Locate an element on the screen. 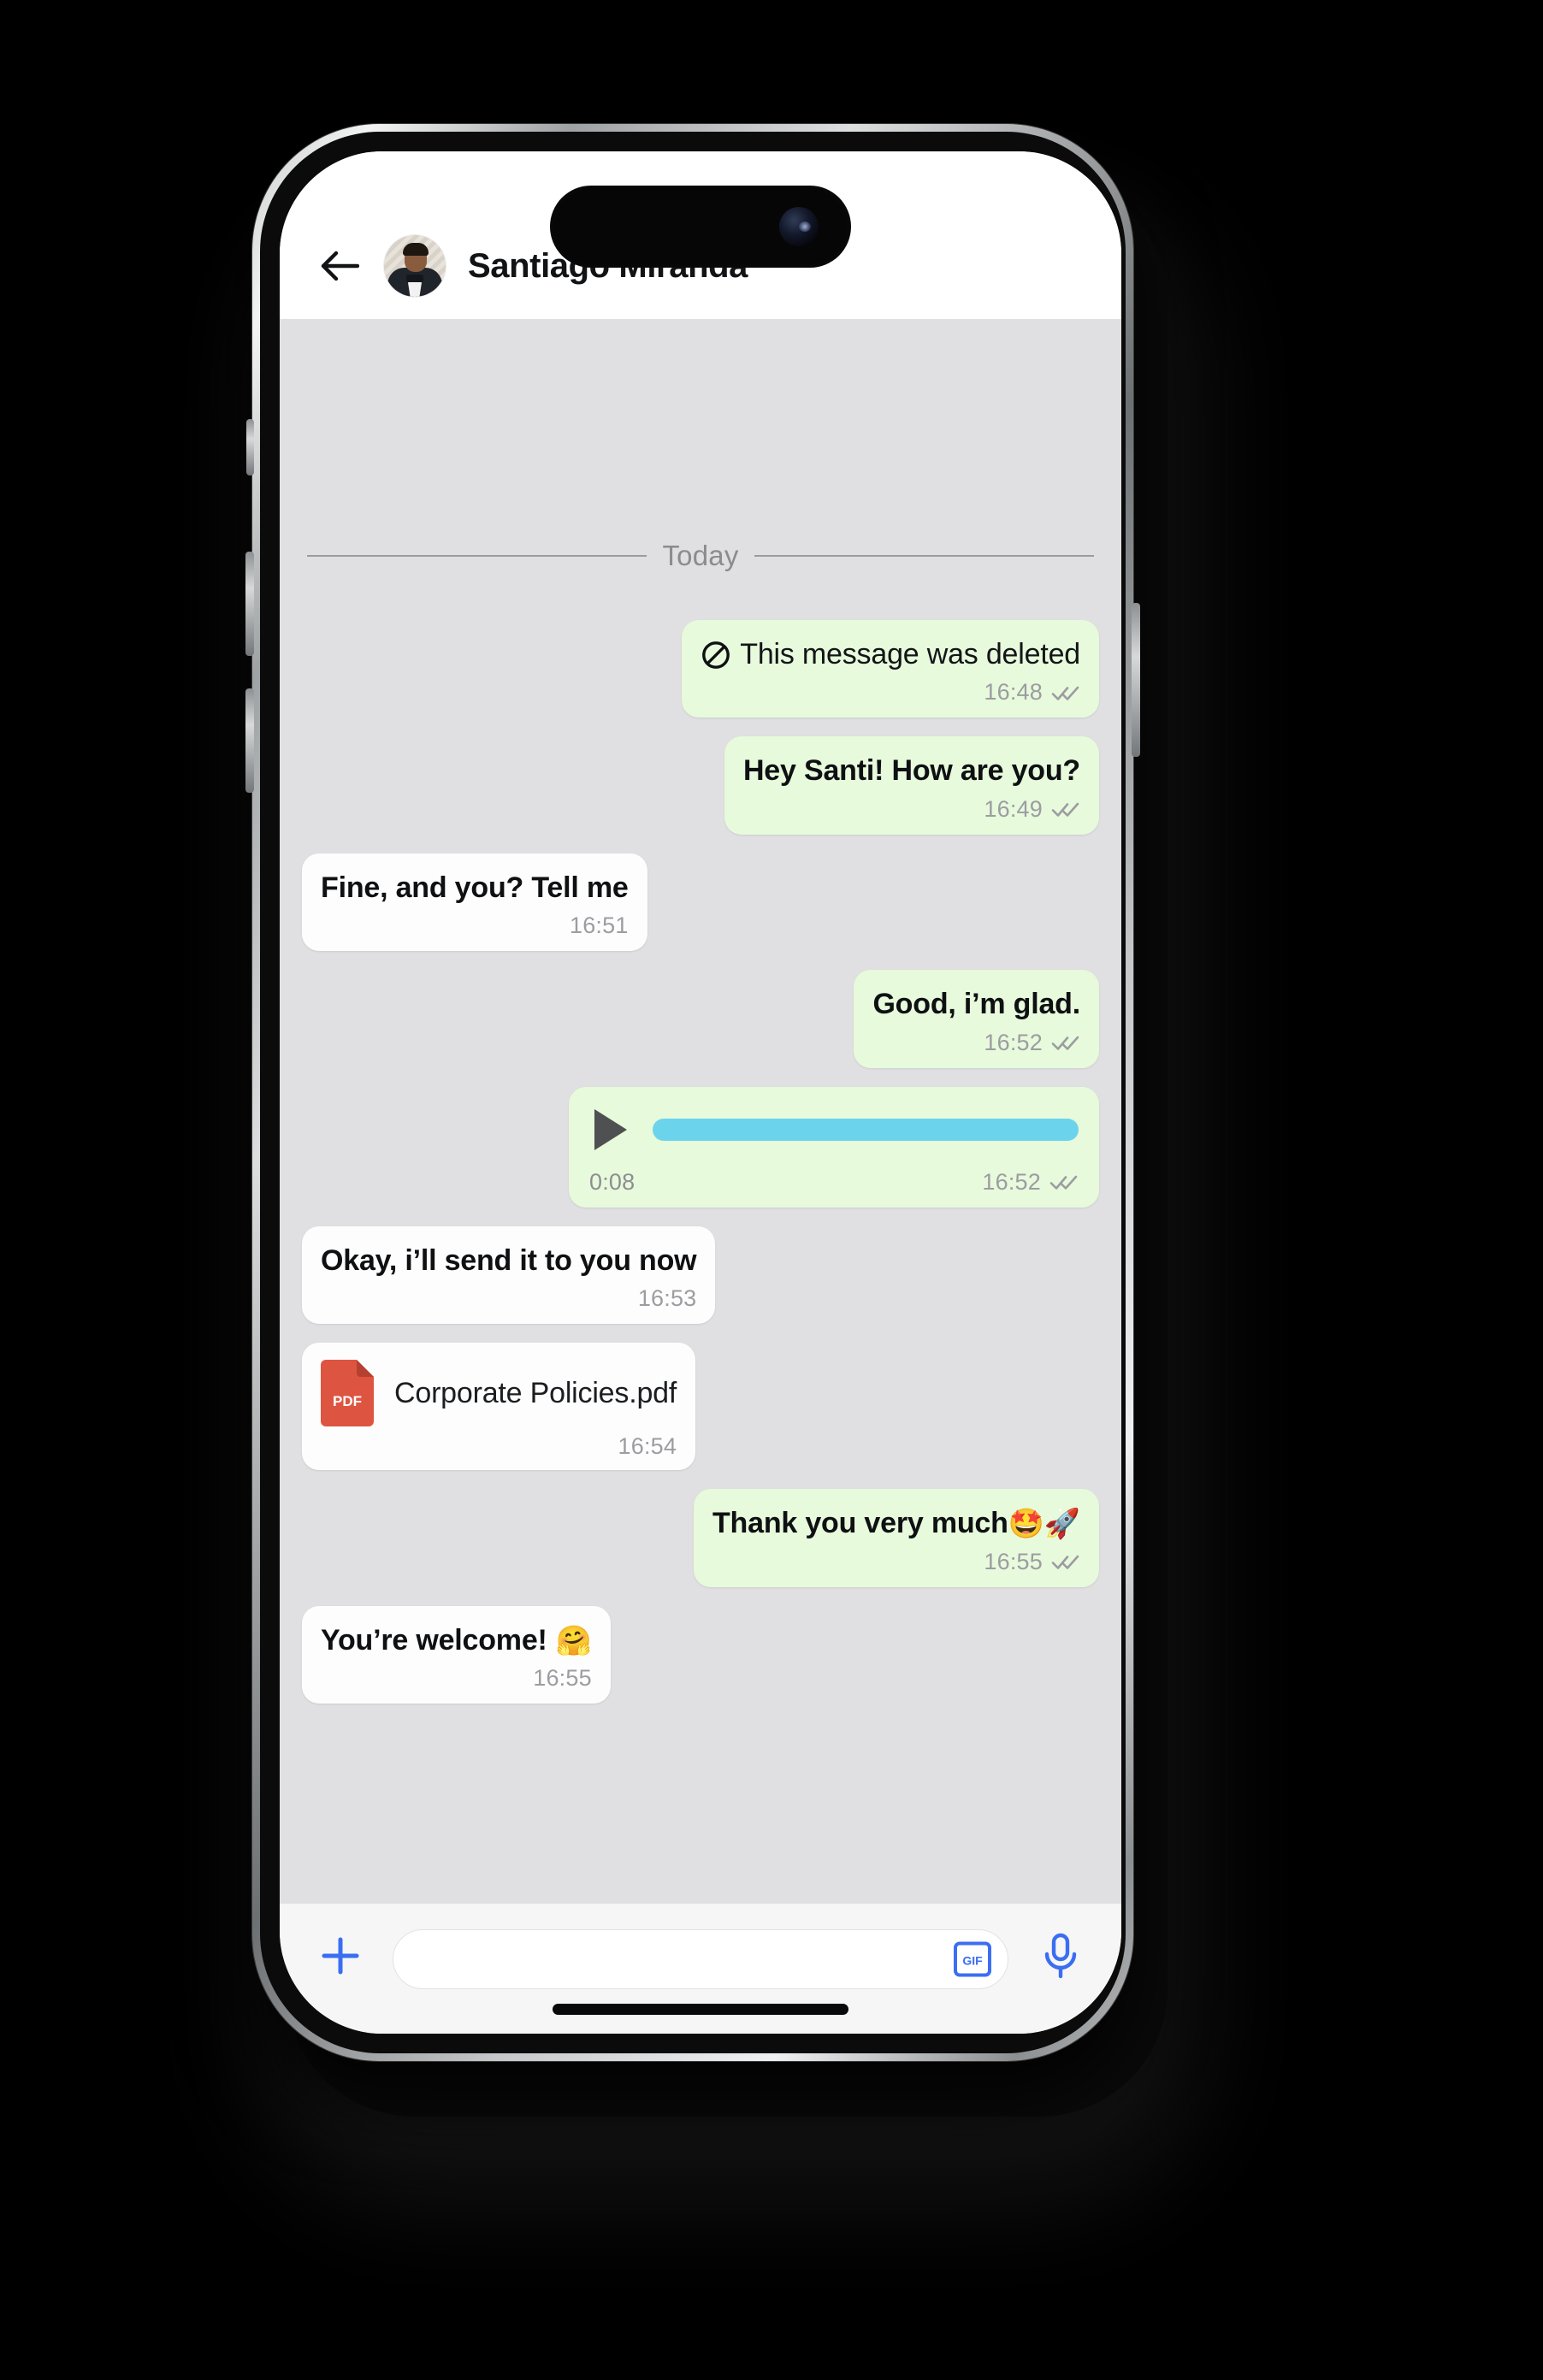 Image resolution: width=1543 pixels, height=2380 pixels. message-bubble: Fine, and you? Tell me 16:51 is located at coordinates (474, 903).